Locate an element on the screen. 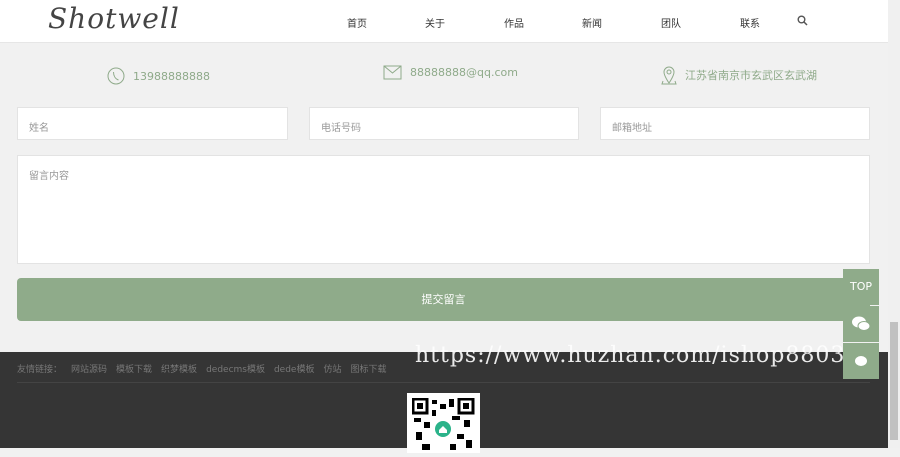 The width and height of the screenshot is (900, 457). email-input: 邮箱地址 is located at coordinates (735, 123).